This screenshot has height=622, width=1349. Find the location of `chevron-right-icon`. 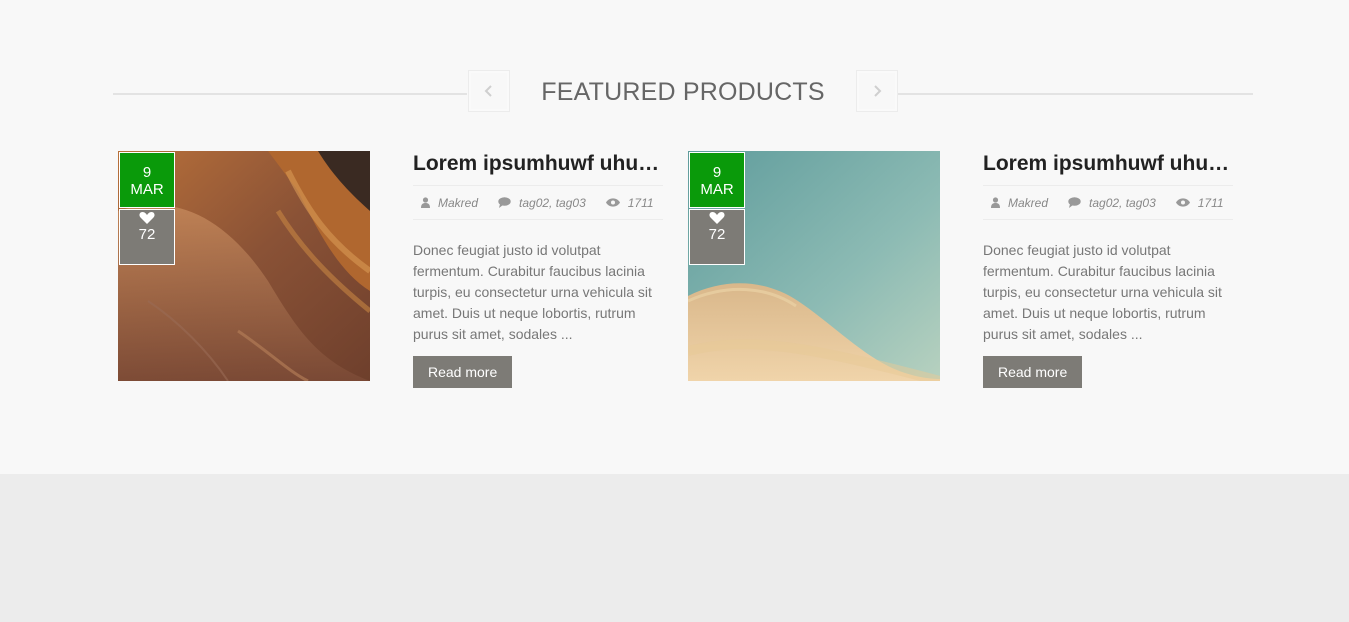

chevron-right-icon is located at coordinates (878, 91).